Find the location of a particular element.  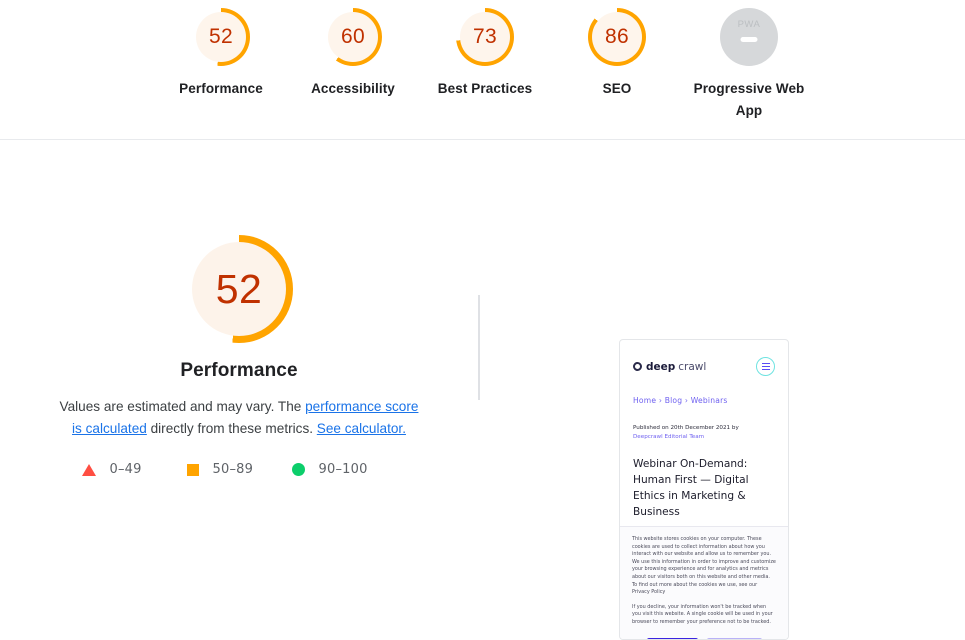

gauge-accessibility: 60 is located at coordinates (353, 37).